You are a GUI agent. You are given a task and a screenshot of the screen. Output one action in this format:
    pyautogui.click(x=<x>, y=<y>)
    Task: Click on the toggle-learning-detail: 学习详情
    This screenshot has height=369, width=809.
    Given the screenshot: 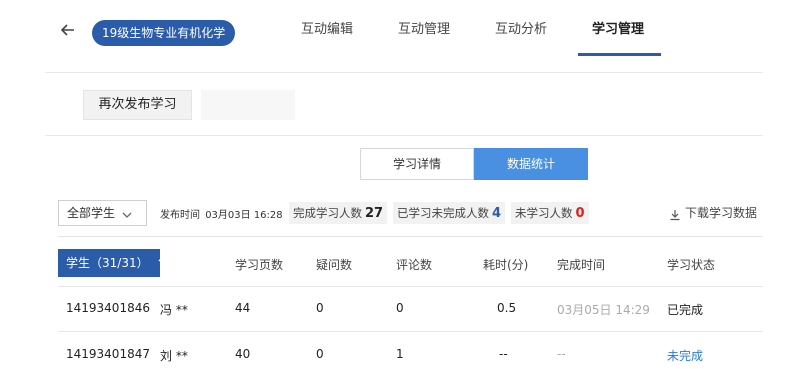 What is the action you would take?
    pyautogui.click(x=417, y=164)
    